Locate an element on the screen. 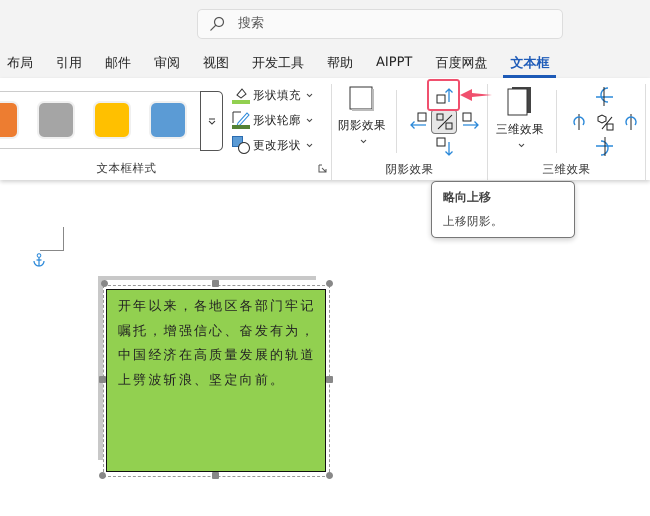  anchor-icon is located at coordinates (39, 260).